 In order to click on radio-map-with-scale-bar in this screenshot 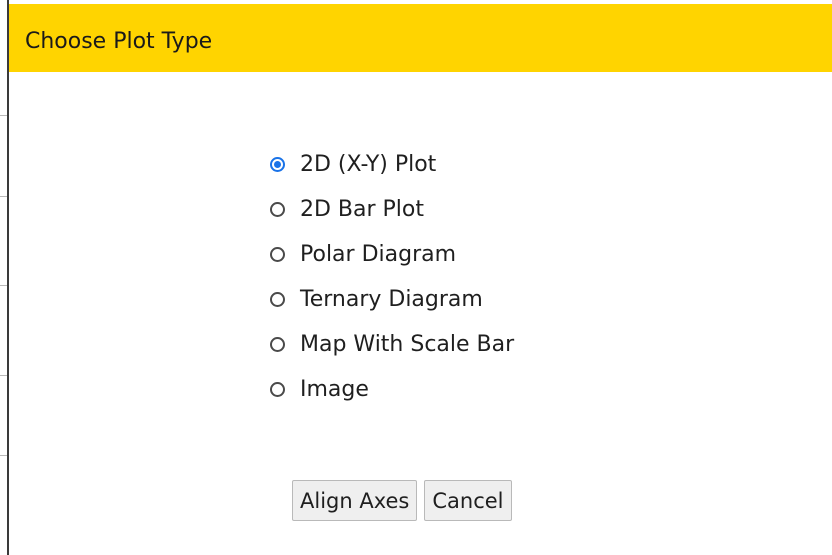, I will do `click(277, 344)`.